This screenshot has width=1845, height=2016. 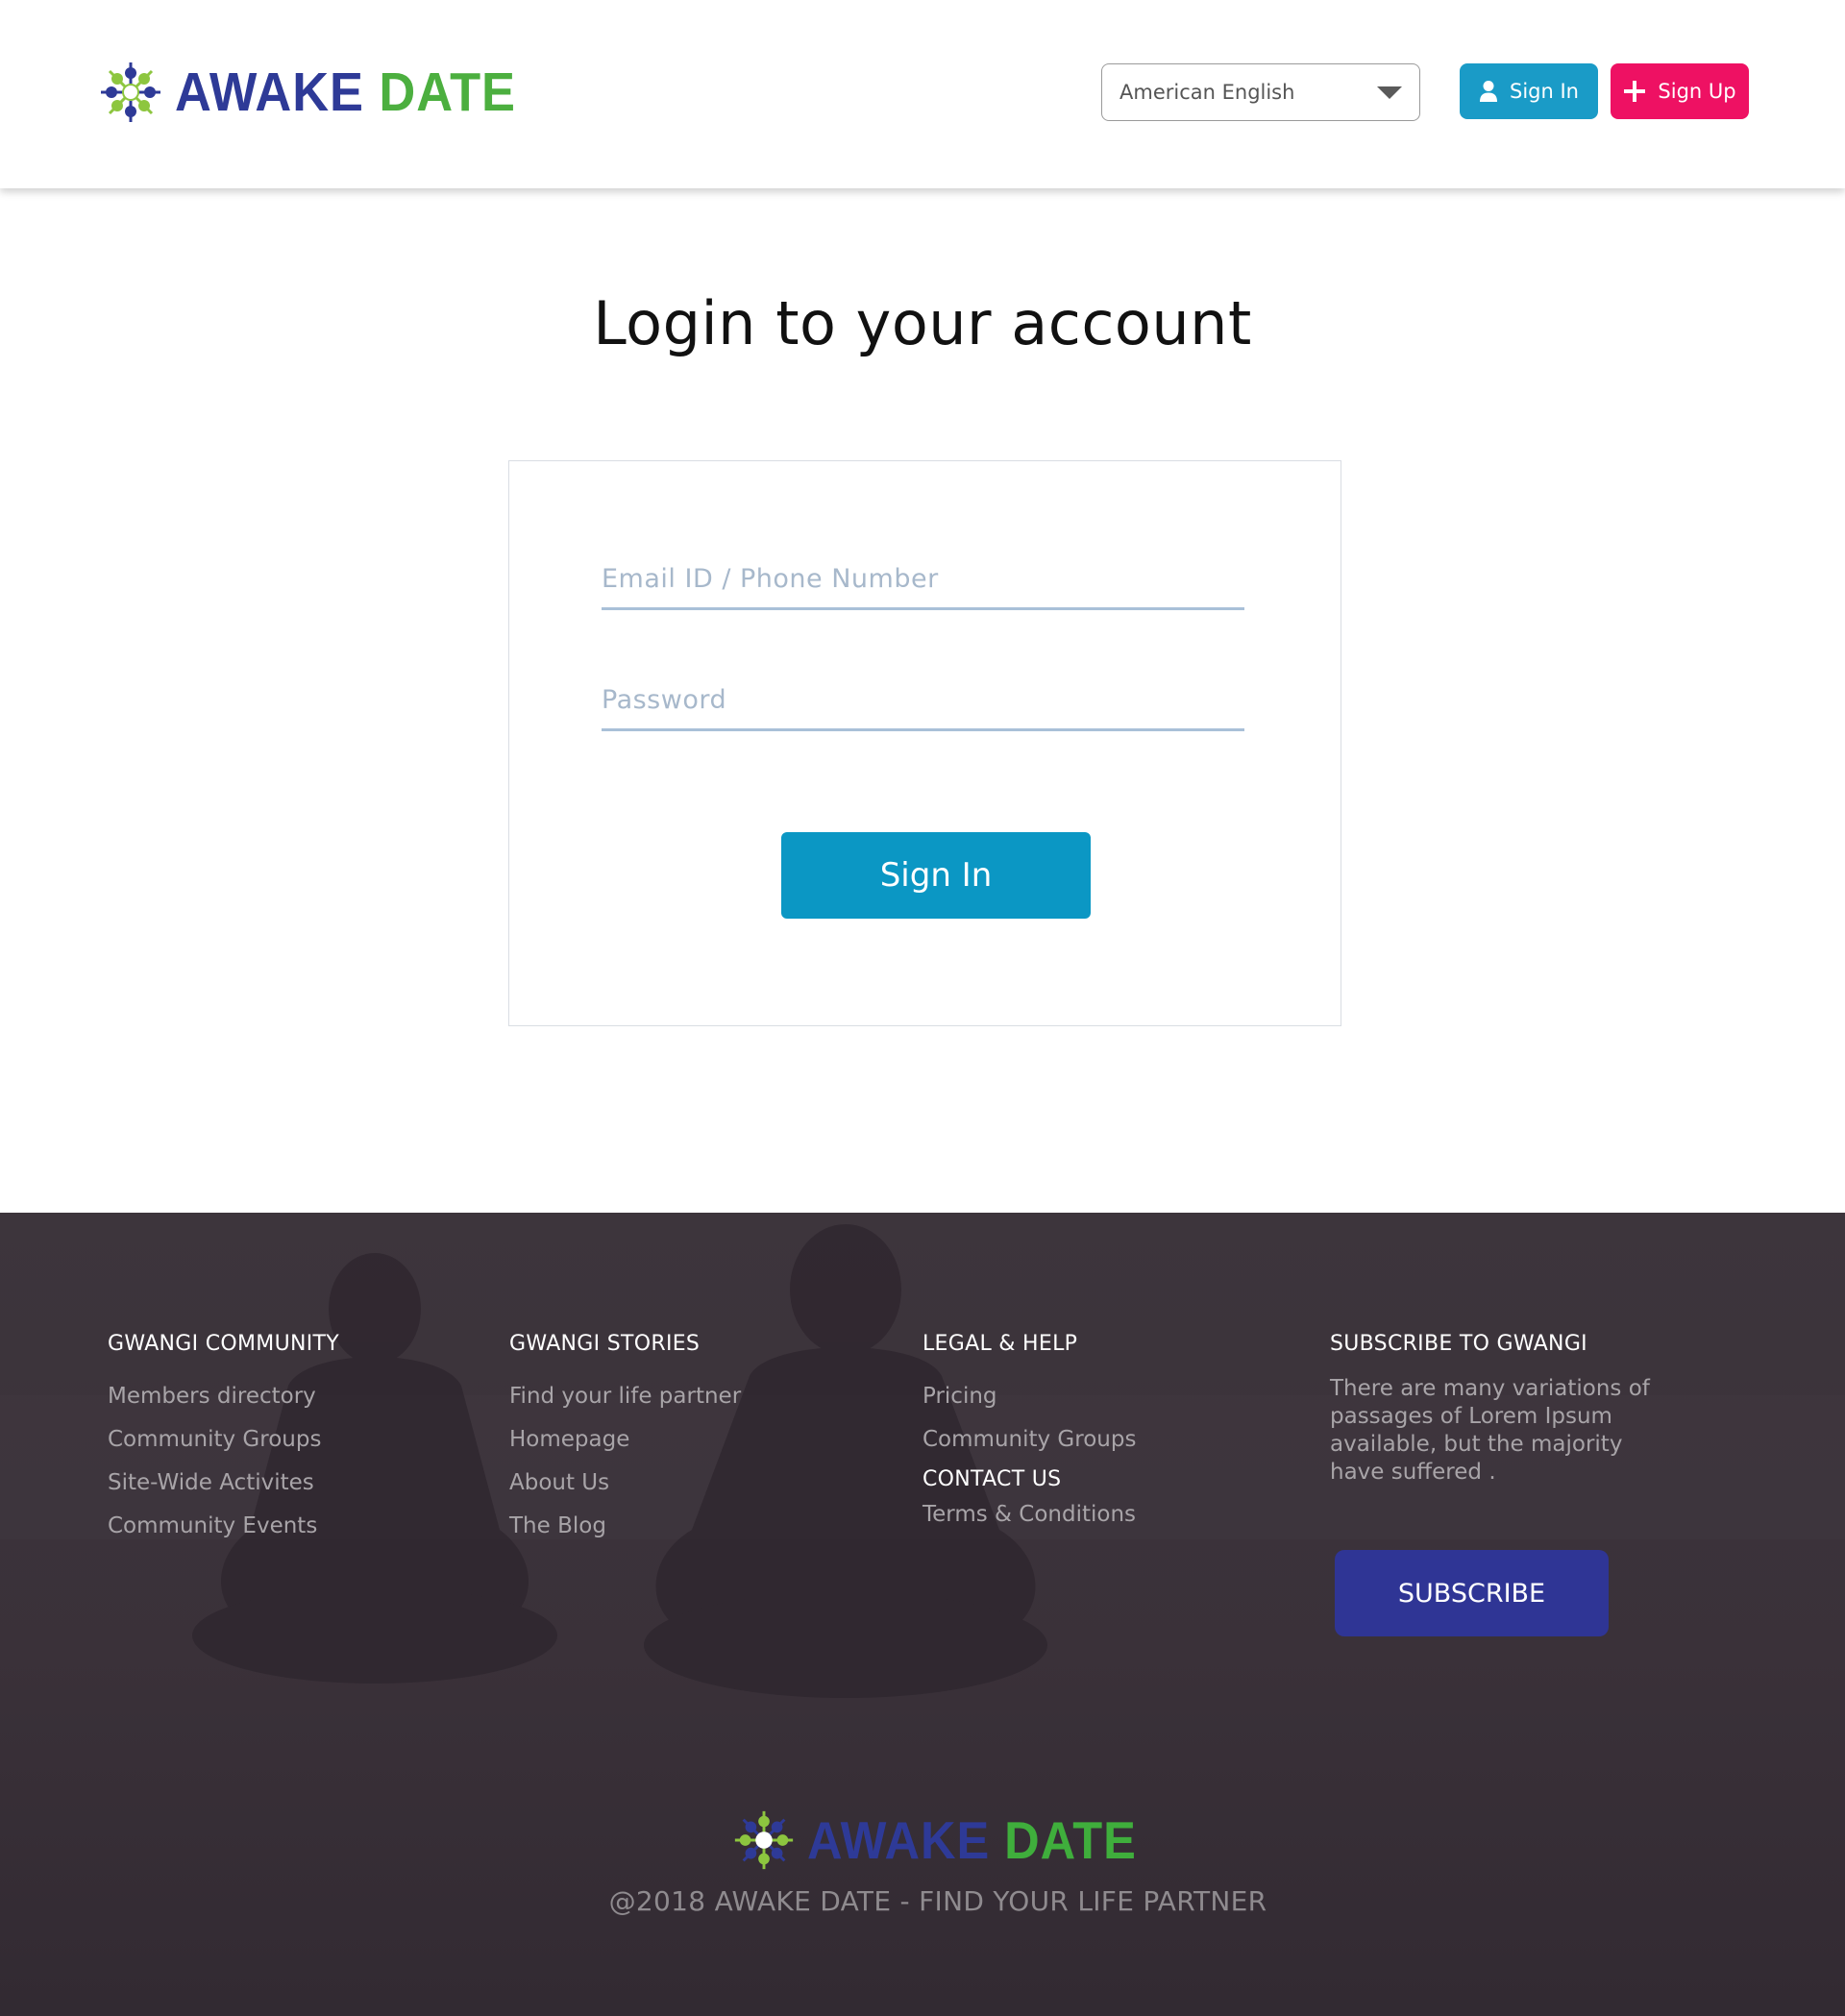 I want to click on footer-logo-word-awake: AWAKE, so click(x=899, y=1839).